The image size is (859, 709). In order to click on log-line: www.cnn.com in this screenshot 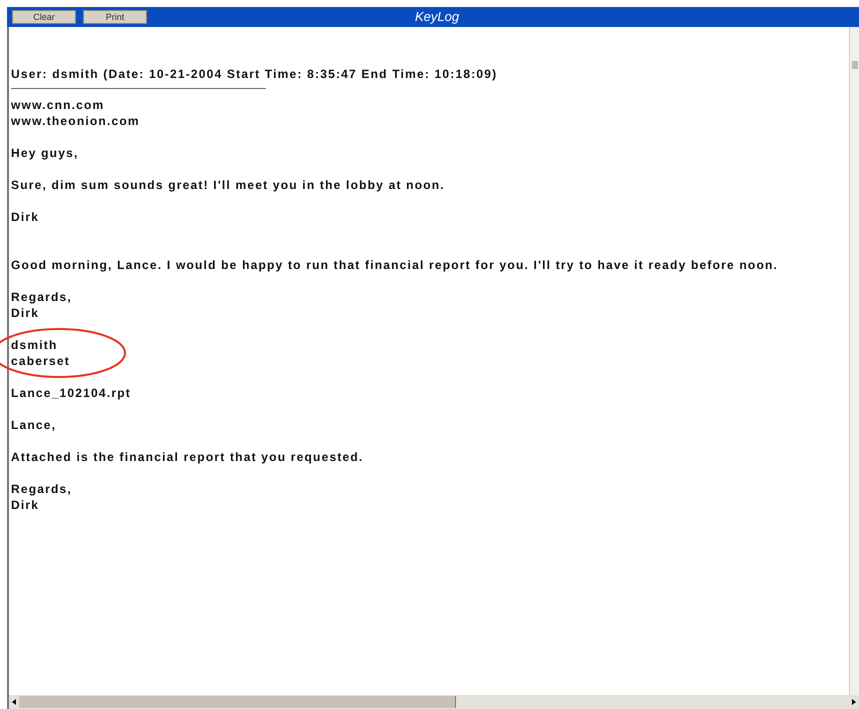, I will do `click(58, 105)`.